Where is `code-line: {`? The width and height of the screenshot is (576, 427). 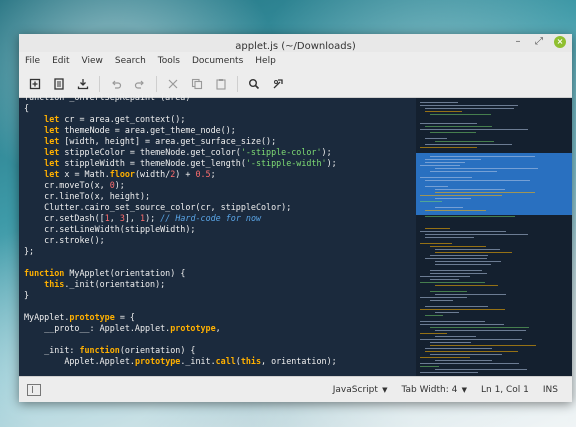
code-line: { is located at coordinates (220, 108).